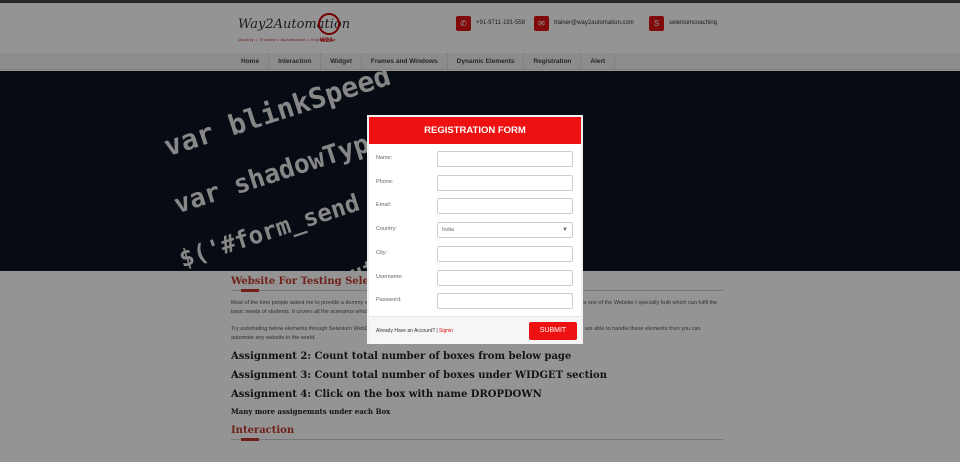  Describe the element at coordinates (505, 278) in the screenshot. I see `username-input` at that location.